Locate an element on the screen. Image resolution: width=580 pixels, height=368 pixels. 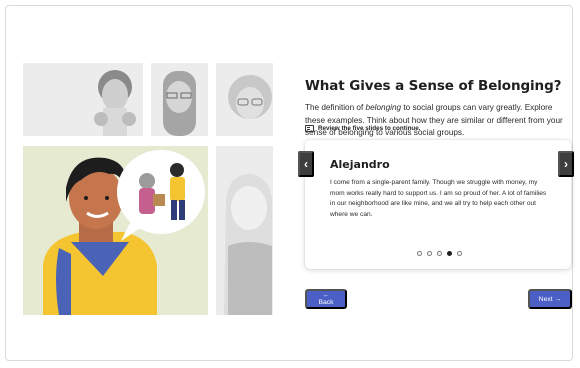
back-button: ← Back is located at coordinates (326, 299).